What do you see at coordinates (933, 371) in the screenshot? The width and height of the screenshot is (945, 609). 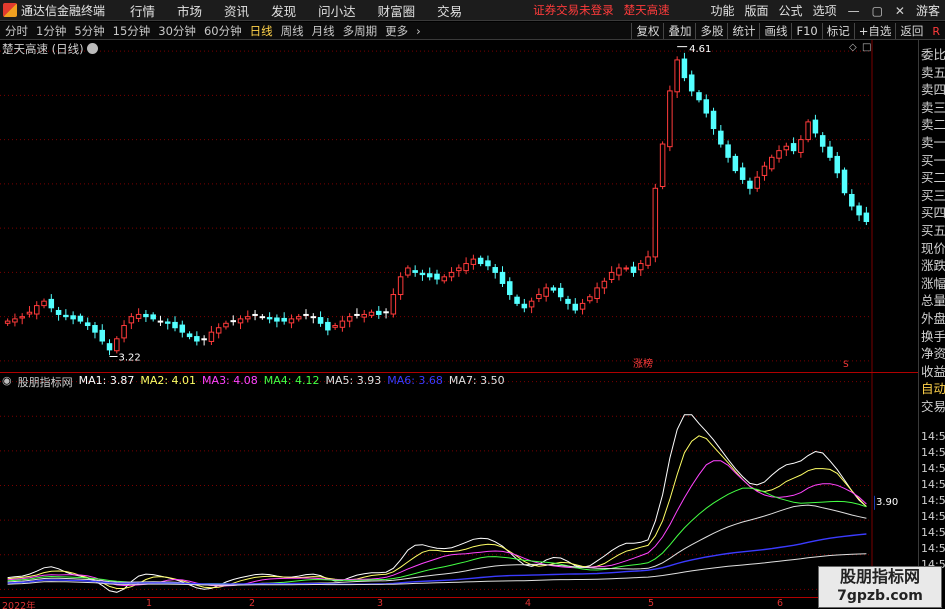 I see `side-panel-item: 收益` at bounding box center [933, 371].